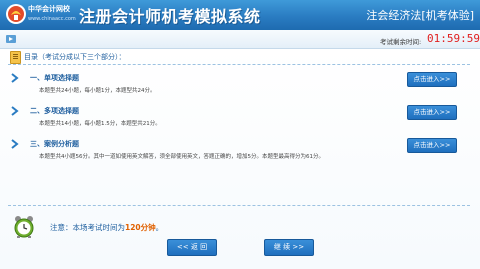  I want to click on timer-value: 01:59:59, so click(453, 38).